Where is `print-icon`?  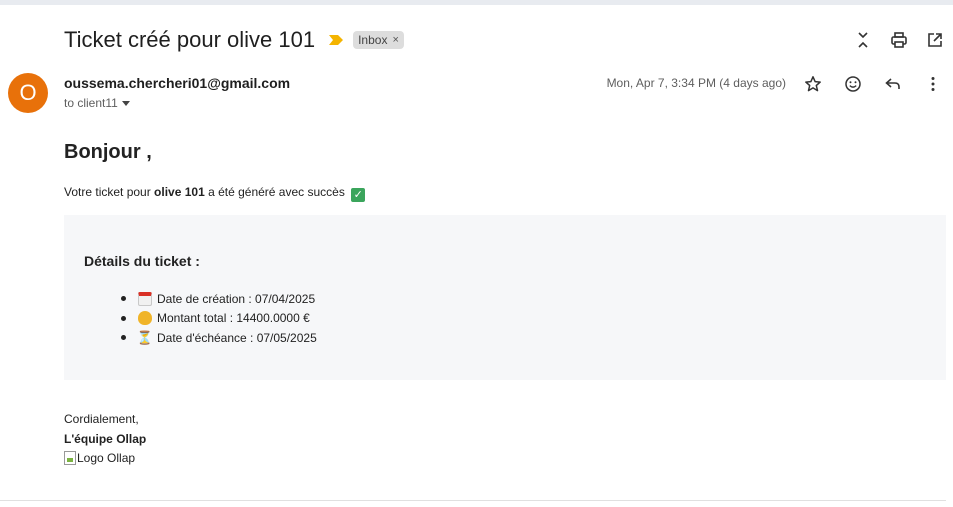 print-icon is located at coordinates (899, 40).